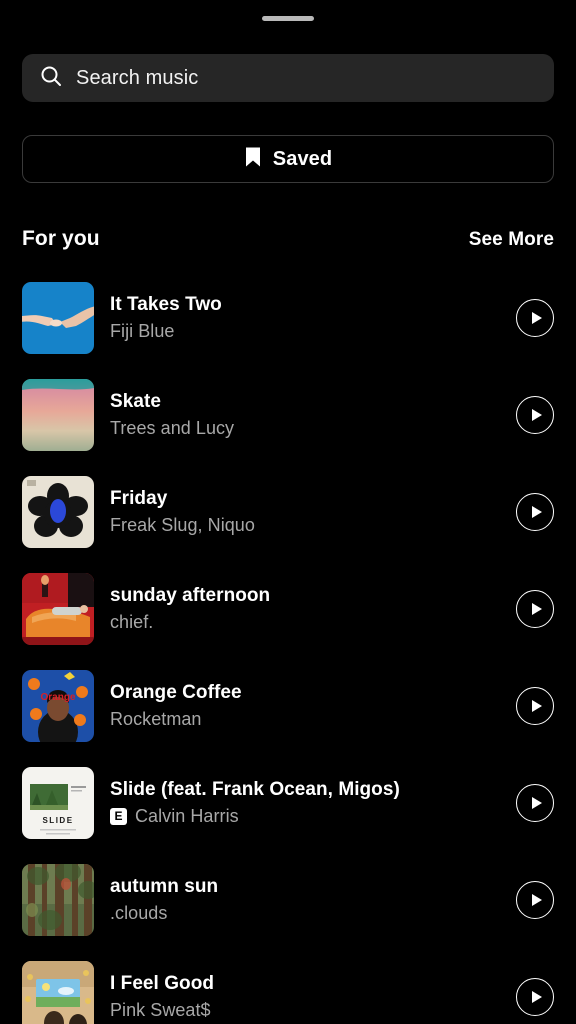 The height and width of the screenshot is (1024, 576). What do you see at coordinates (305, 609) in the screenshot?
I see `track-meta: sunday afternoon Echief.` at bounding box center [305, 609].